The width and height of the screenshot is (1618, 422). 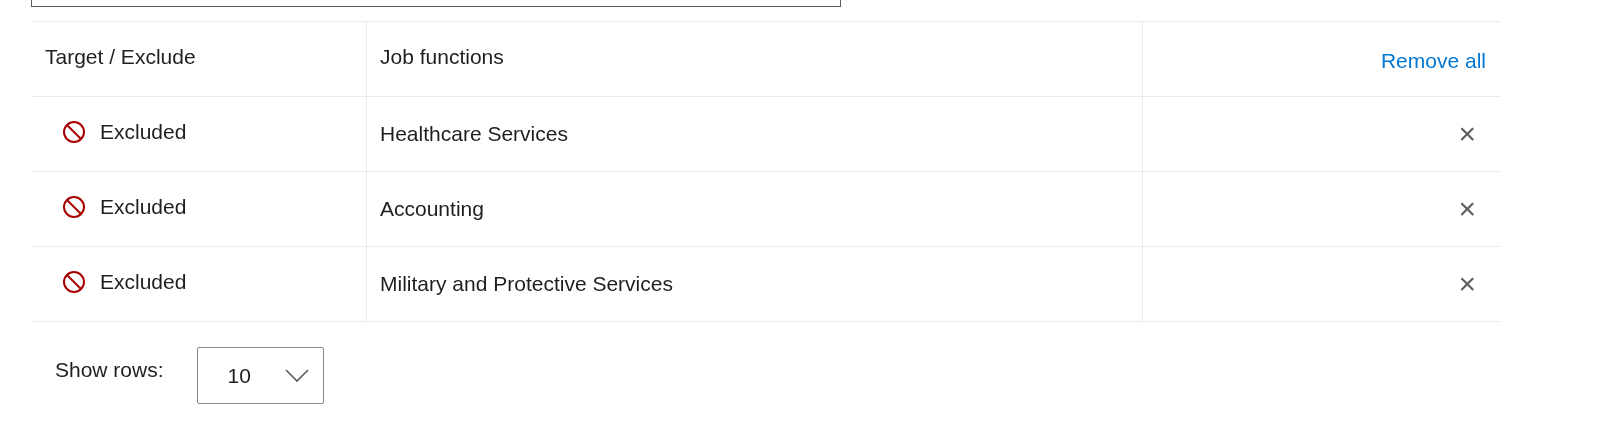 I want to click on column-header: Target / Exclude, so click(x=120, y=57).